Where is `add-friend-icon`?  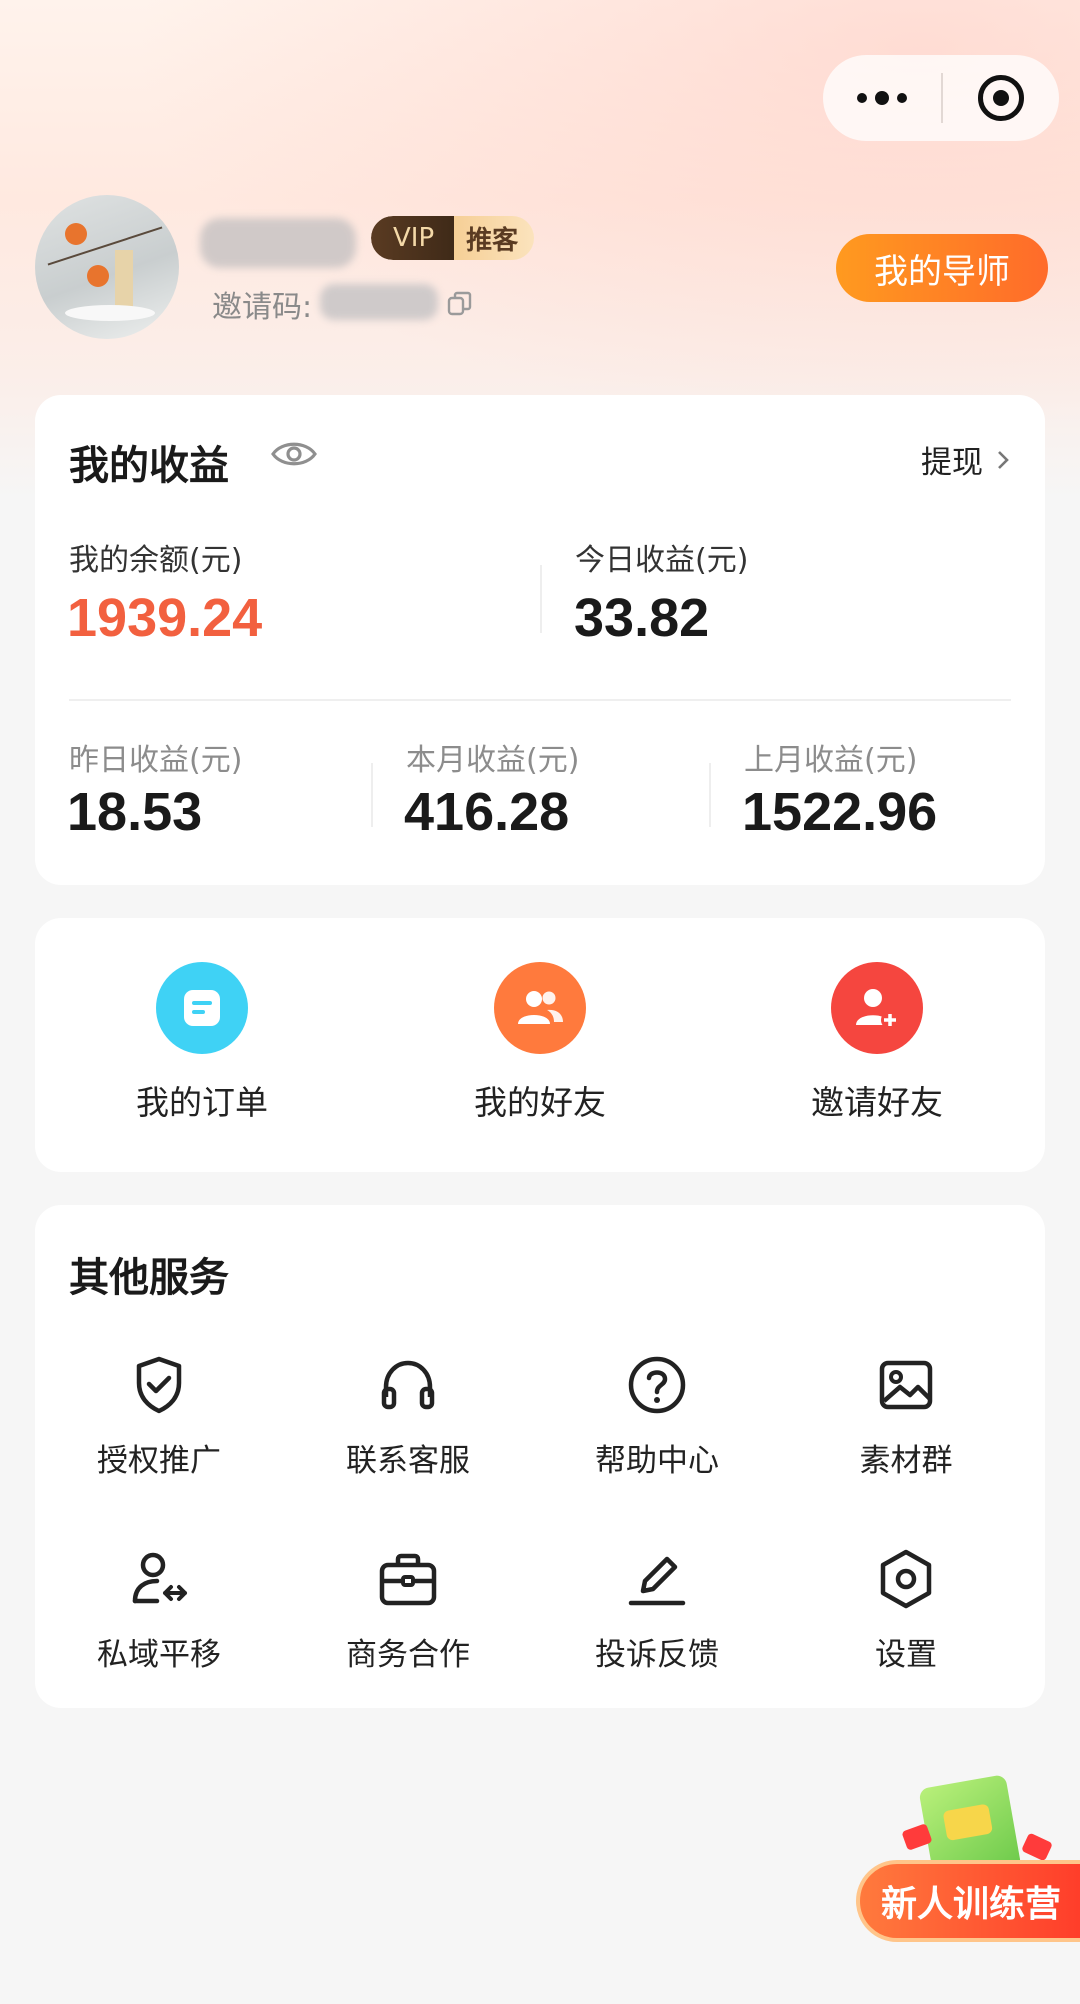 add-friend-icon is located at coordinates (877, 1008).